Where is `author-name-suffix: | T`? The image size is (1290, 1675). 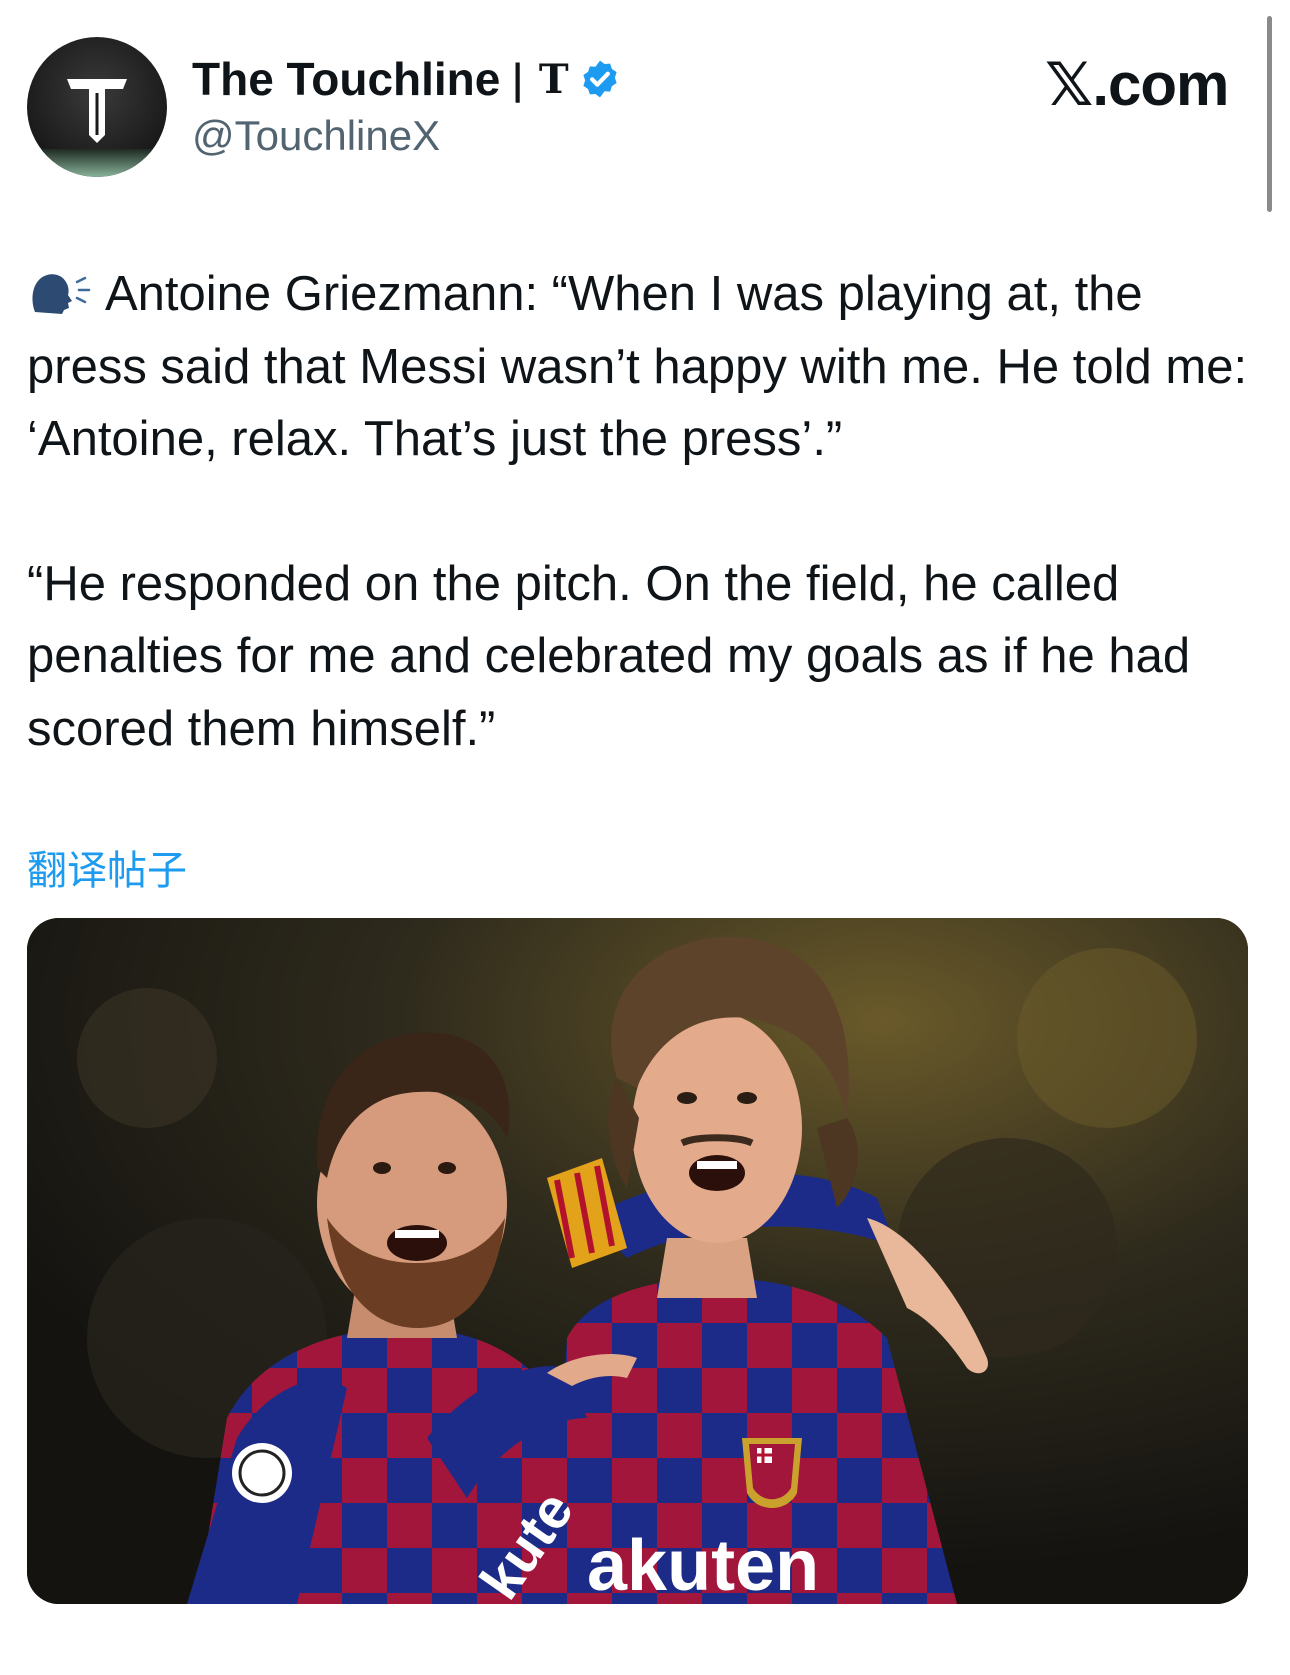
author-name-suffix: | T is located at coordinates (539, 79).